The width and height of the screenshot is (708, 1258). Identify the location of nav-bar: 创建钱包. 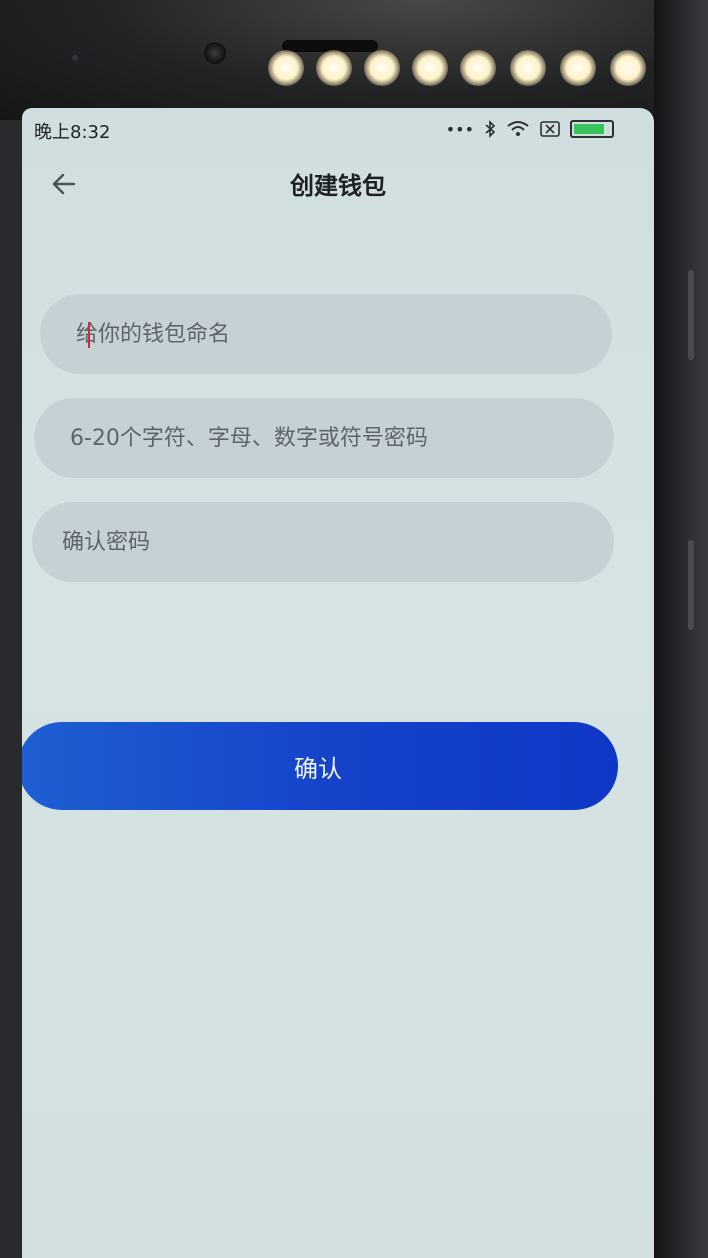
(338, 186).